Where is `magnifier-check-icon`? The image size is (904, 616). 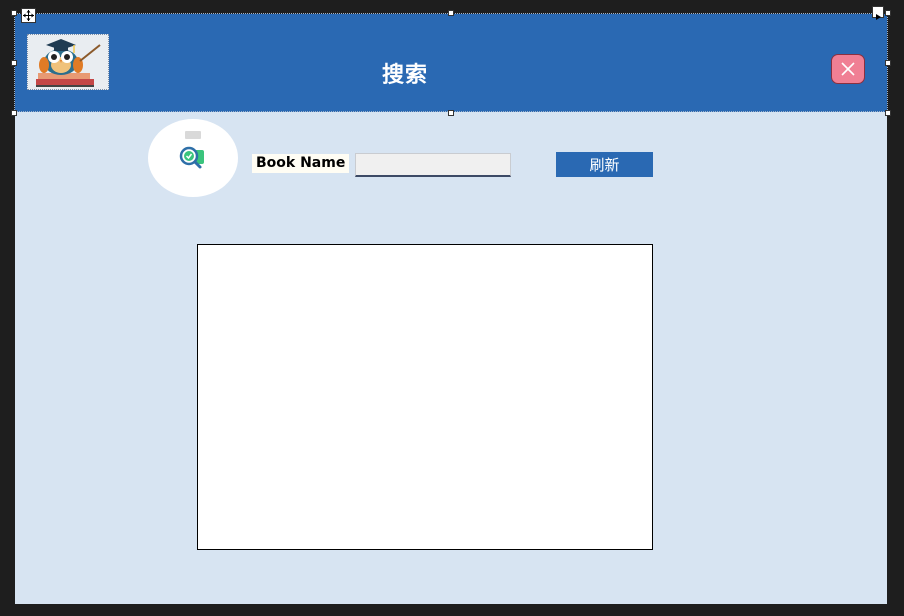
magnifier-check-icon is located at coordinates (193, 158).